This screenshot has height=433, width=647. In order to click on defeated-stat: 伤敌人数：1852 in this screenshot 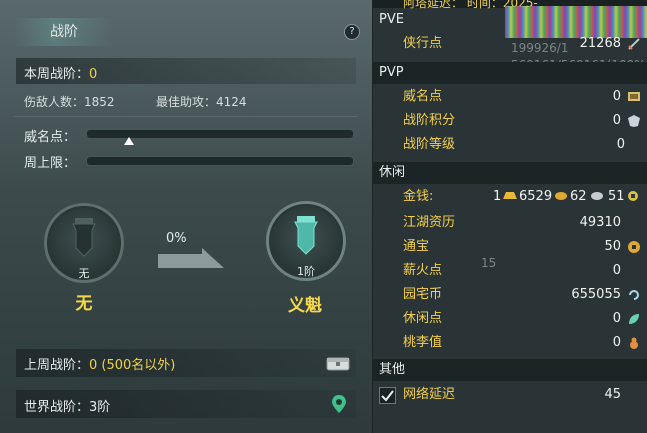, I will do `click(69, 101)`.